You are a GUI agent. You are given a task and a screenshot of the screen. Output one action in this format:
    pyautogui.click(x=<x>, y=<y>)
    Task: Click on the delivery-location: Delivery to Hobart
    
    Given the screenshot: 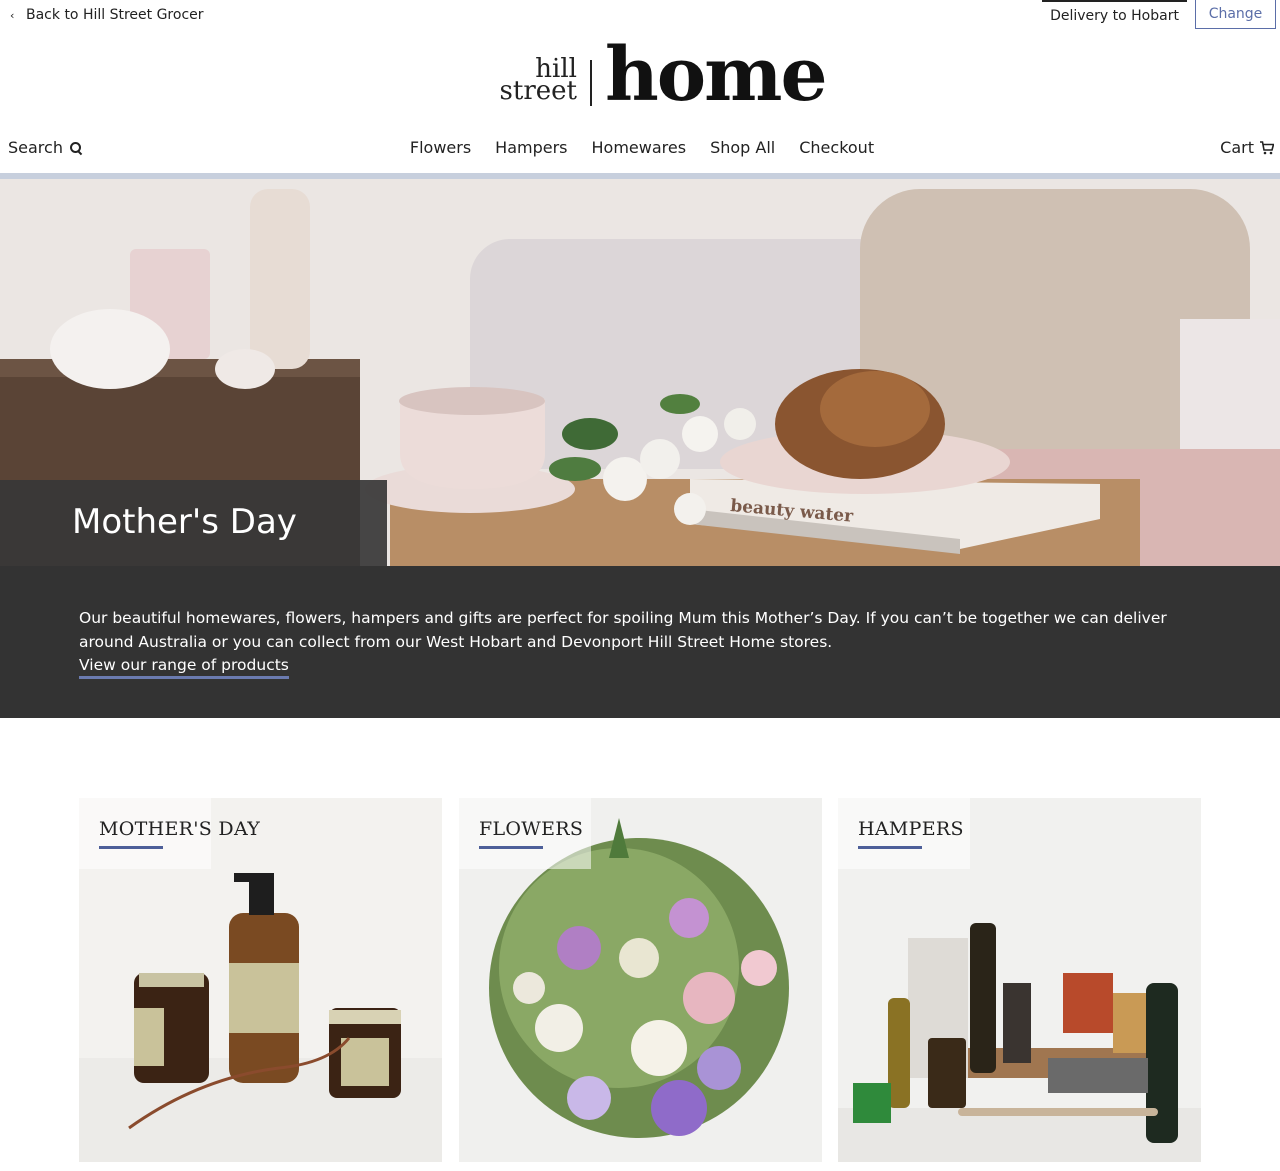 What is the action you would take?
    pyautogui.click(x=1114, y=15)
    